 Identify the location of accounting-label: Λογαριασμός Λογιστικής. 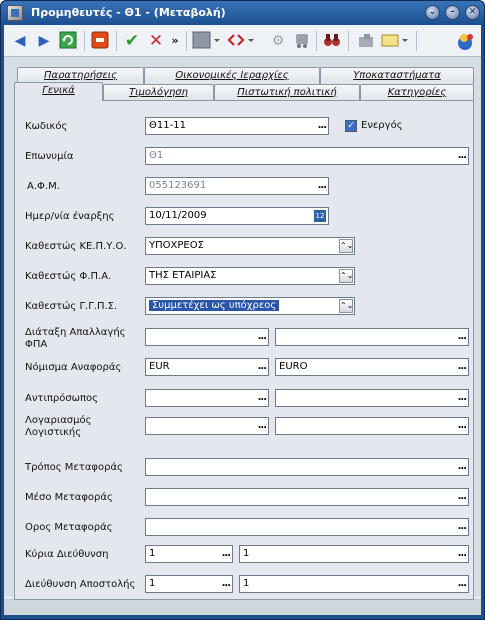
(58, 426).